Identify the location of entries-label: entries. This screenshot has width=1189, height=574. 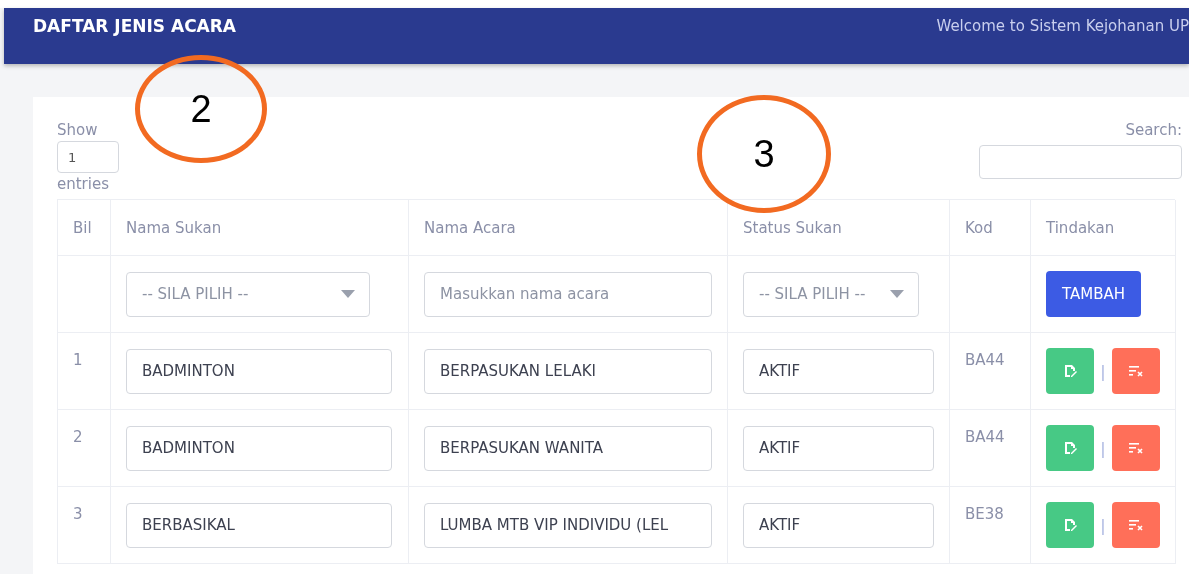
(83, 184).